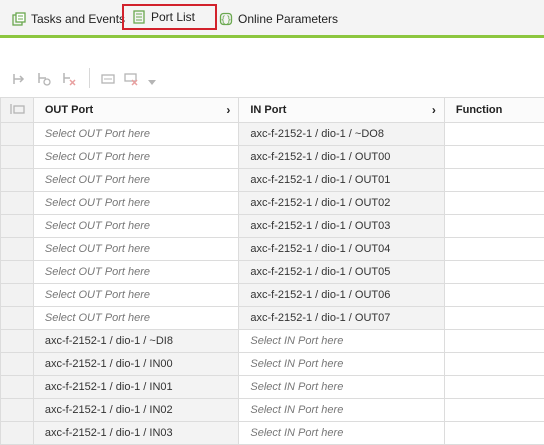  I want to click on in-port-cell: axc-f-2152-1 / dio-1 / OUT00, so click(342, 157).